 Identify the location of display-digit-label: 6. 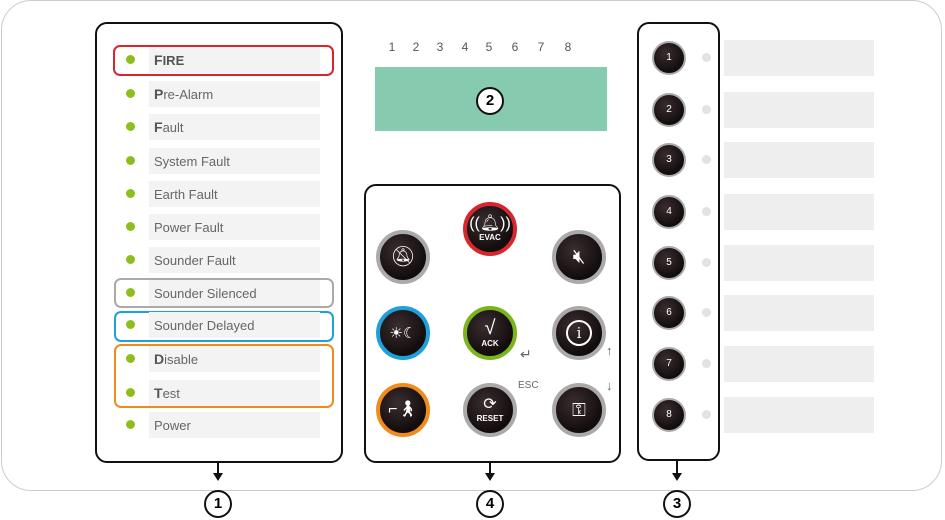
(515, 47).